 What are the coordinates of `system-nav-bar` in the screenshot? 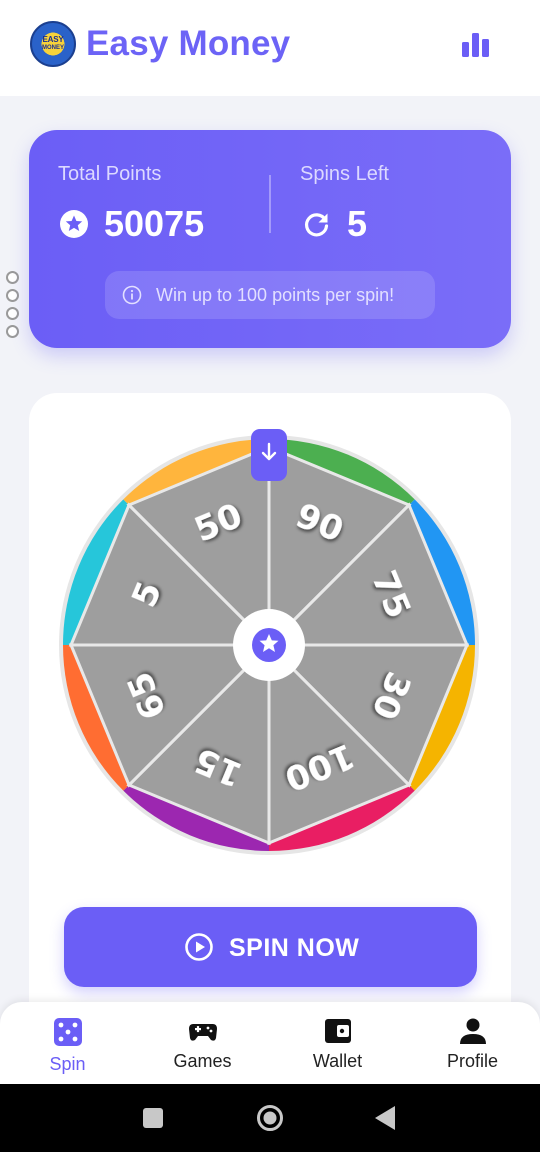 It's located at (270, 1118).